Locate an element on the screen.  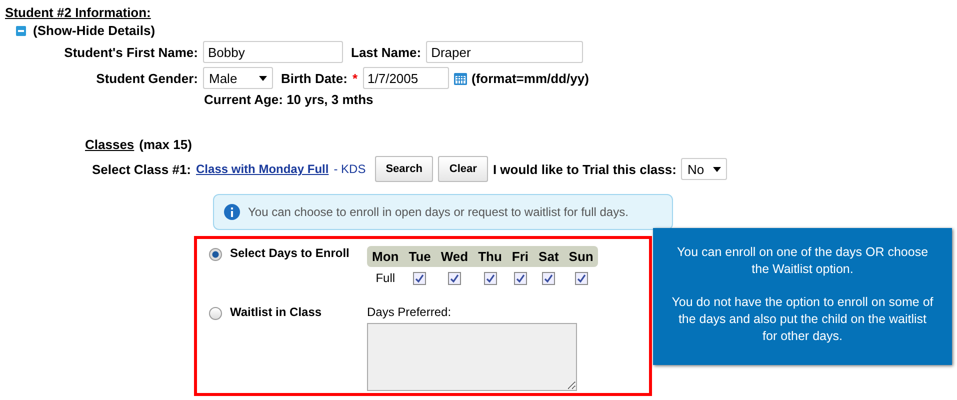
section-heading: Student #2 Information: is located at coordinates (78, 12).